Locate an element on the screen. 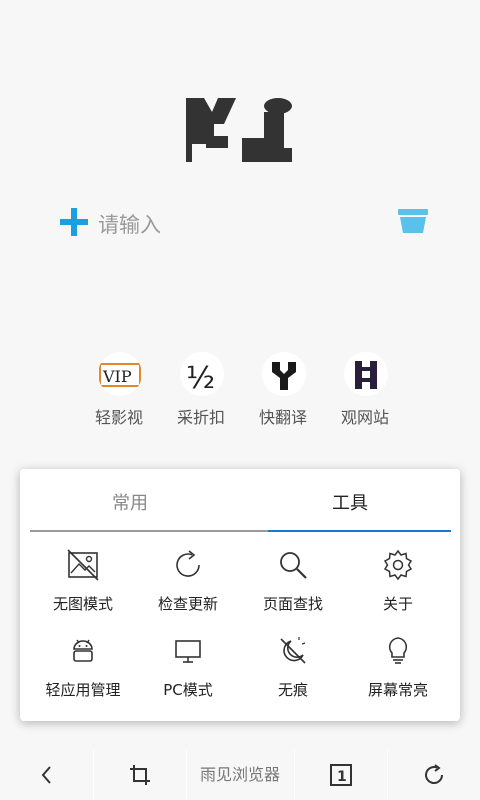 This screenshot has width=480, height=800. tool-find-in-page: 页面查找 is located at coordinates (293, 589).